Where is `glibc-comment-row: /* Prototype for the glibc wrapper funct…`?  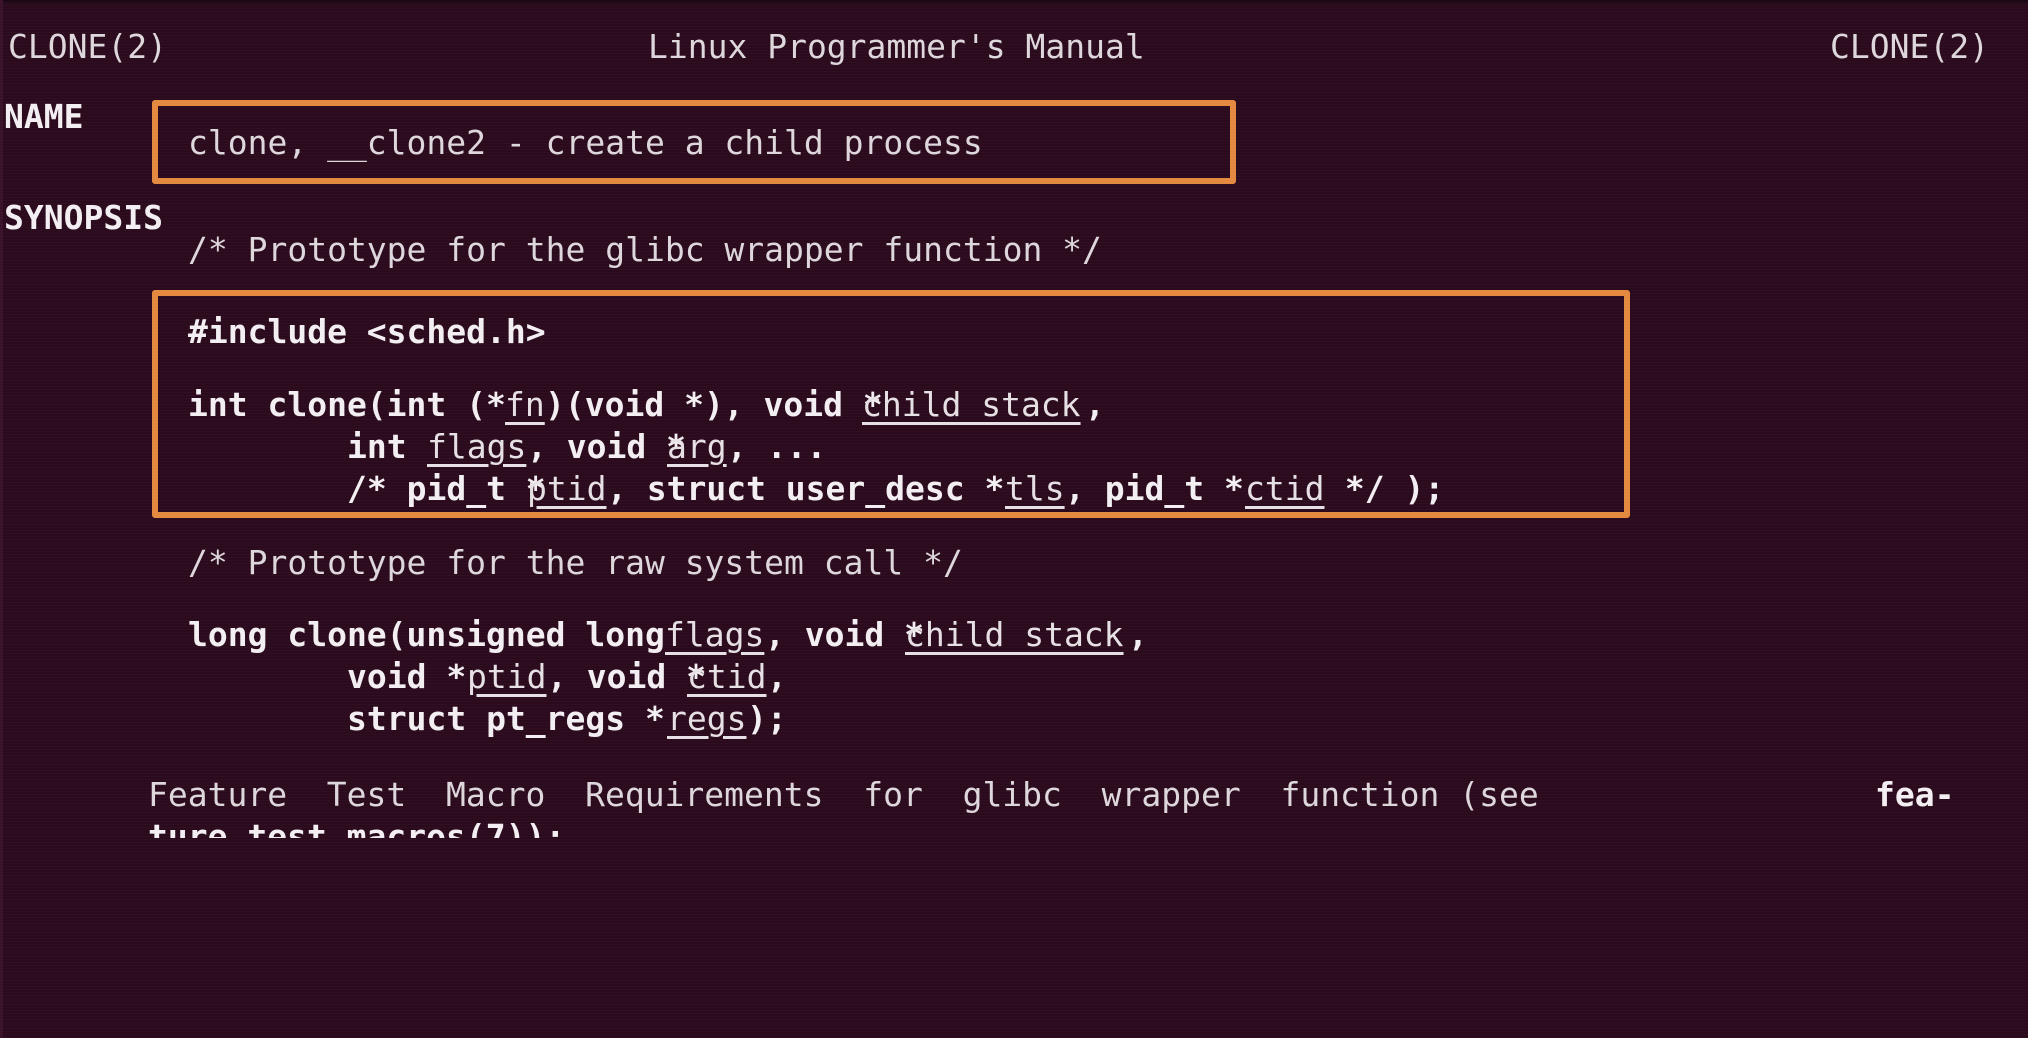
glibc-comment-row: /* Prototype for the glibc wrapper funct… is located at coordinates (1014, 250).